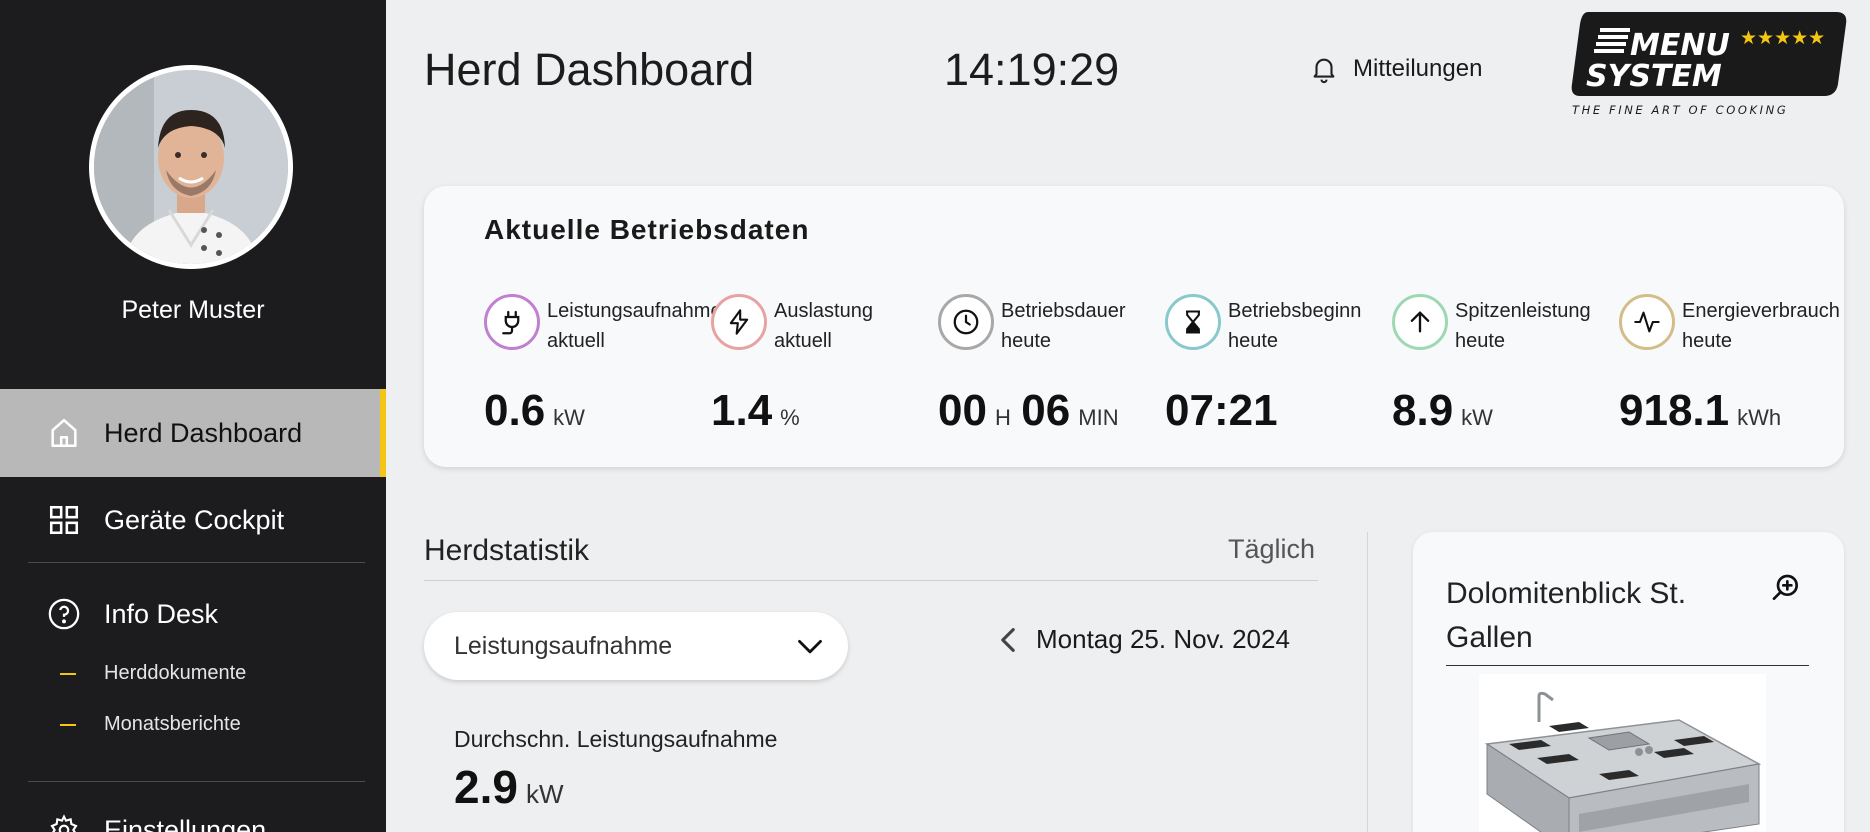  I want to click on clock-icon, so click(966, 322).